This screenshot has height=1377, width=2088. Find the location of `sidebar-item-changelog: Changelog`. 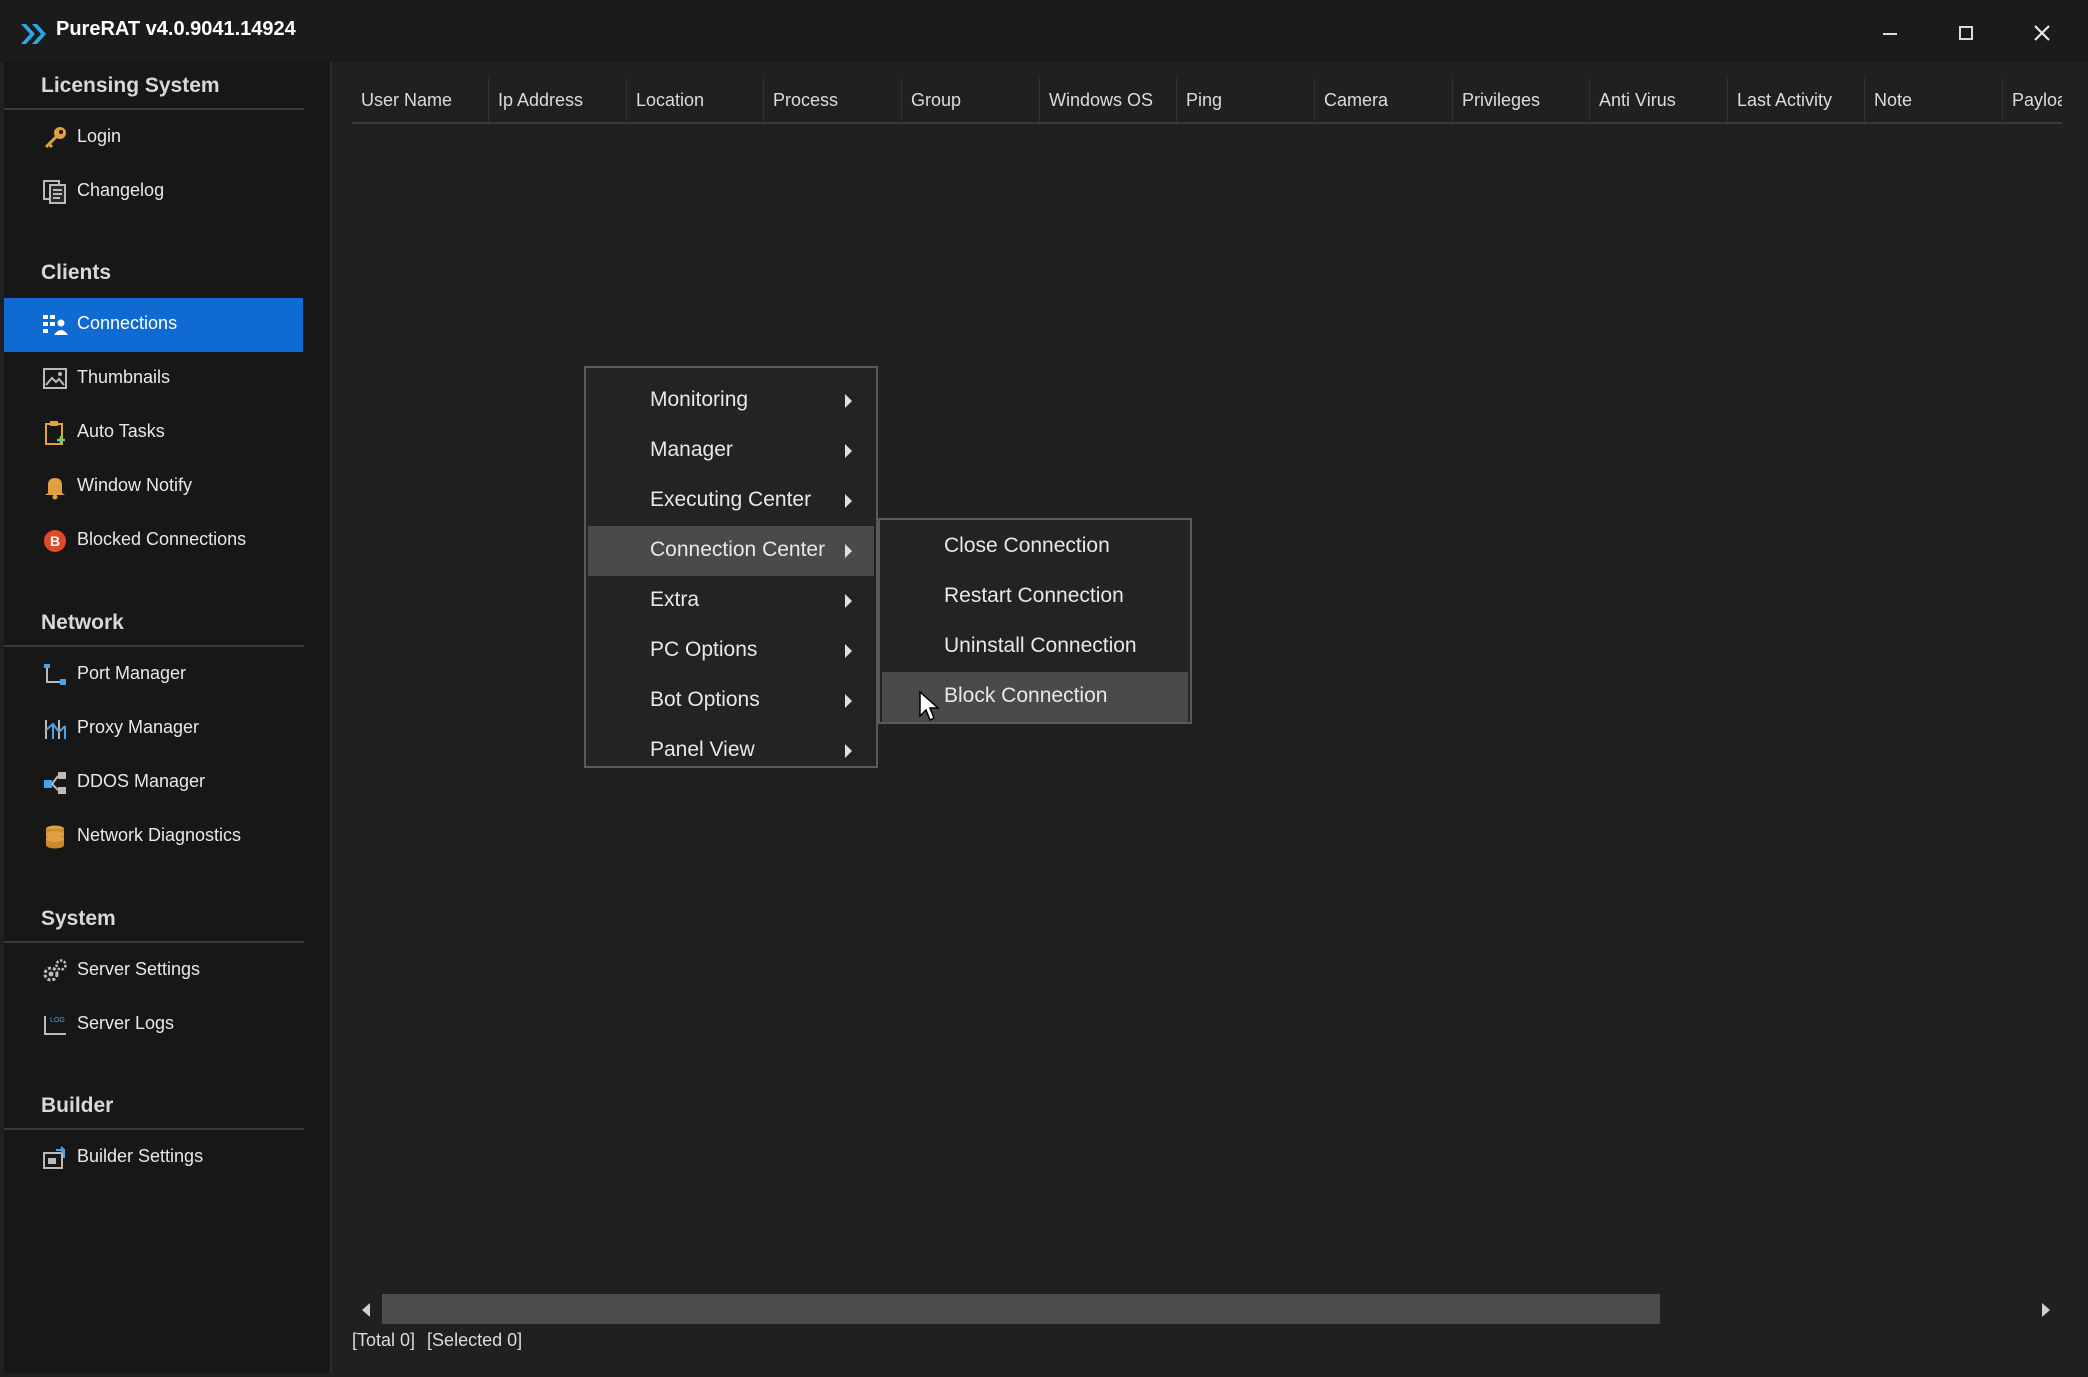

sidebar-item-changelog: Changelog is located at coordinates (153, 192).